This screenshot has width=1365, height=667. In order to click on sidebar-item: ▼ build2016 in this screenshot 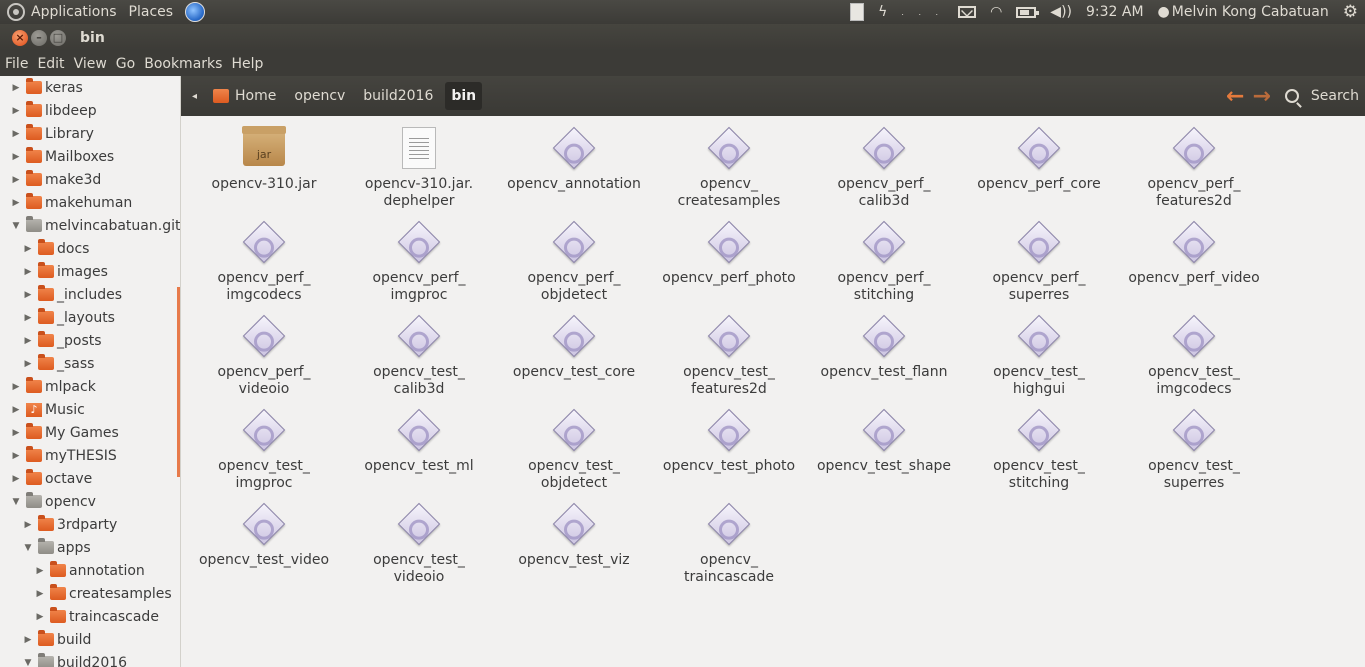, I will do `click(74, 659)`.